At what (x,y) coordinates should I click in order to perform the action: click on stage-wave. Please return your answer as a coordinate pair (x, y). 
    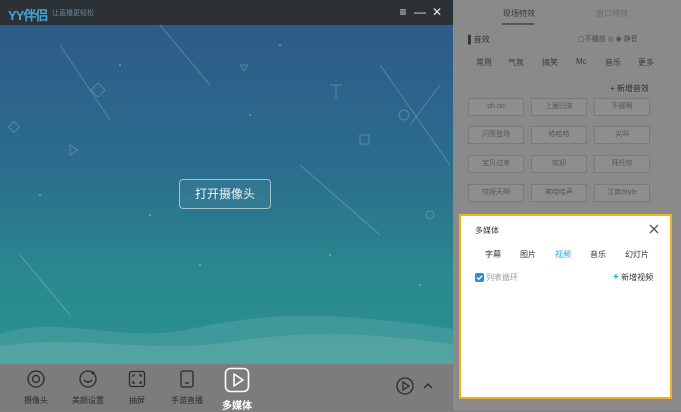
    Looking at the image, I should click on (226, 339).